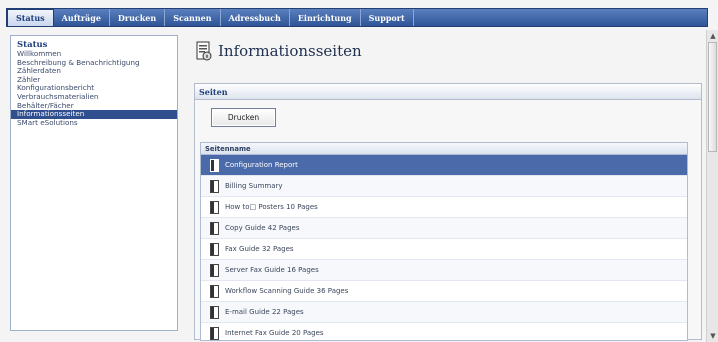  I want to click on sidebar-item-smart-esolutions: SMart eSolutions, so click(94, 123).